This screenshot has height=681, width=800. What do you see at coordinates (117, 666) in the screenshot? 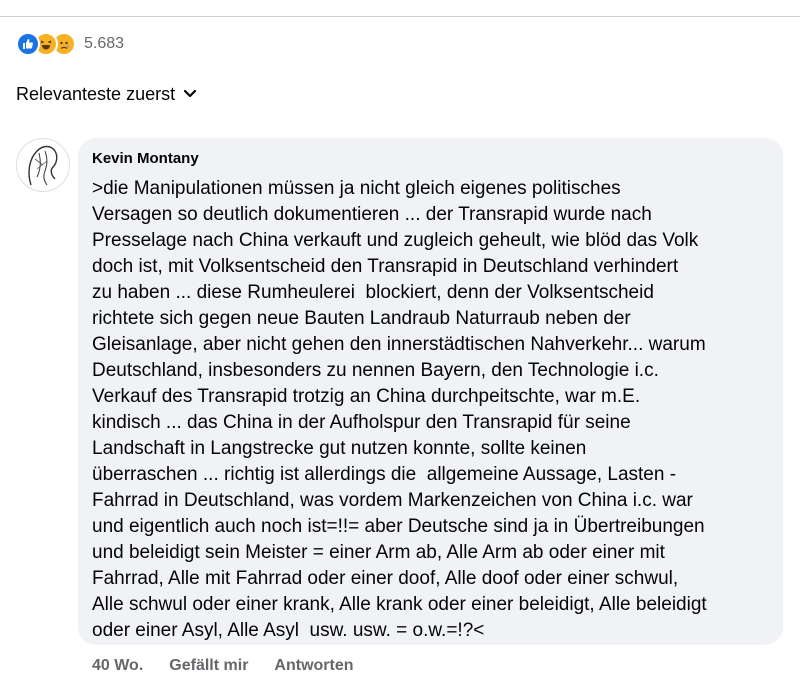
I see `comment-timestamp: 40 Wo.` at bounding box center [117, 666].